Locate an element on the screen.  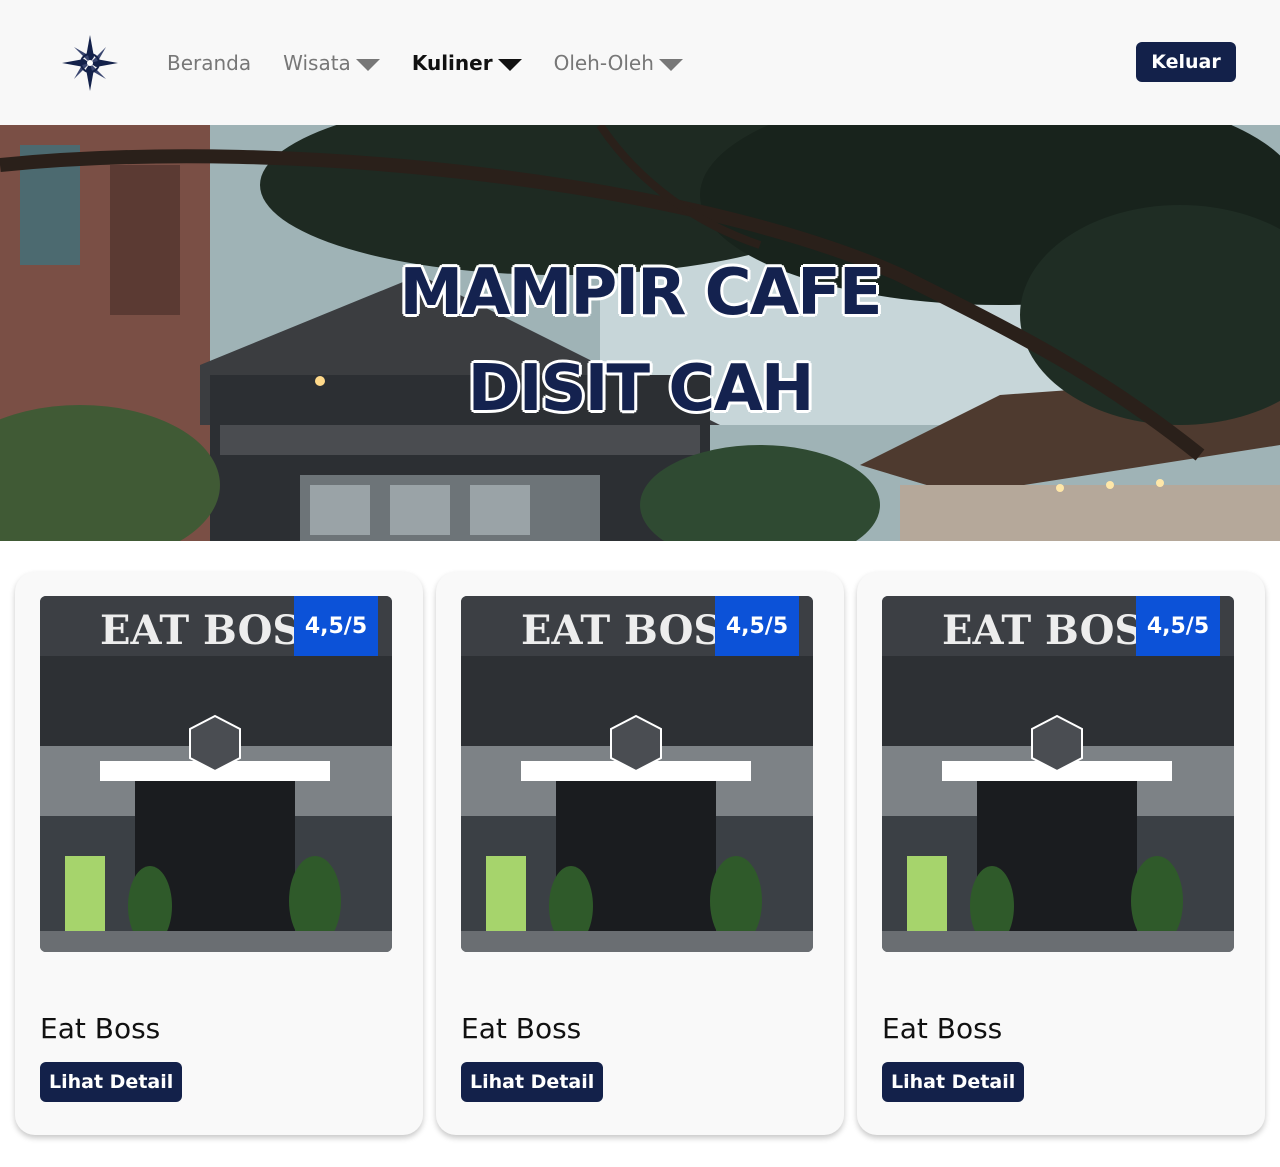
nav-beranda: Beranda is located at coordinates (209, 63).